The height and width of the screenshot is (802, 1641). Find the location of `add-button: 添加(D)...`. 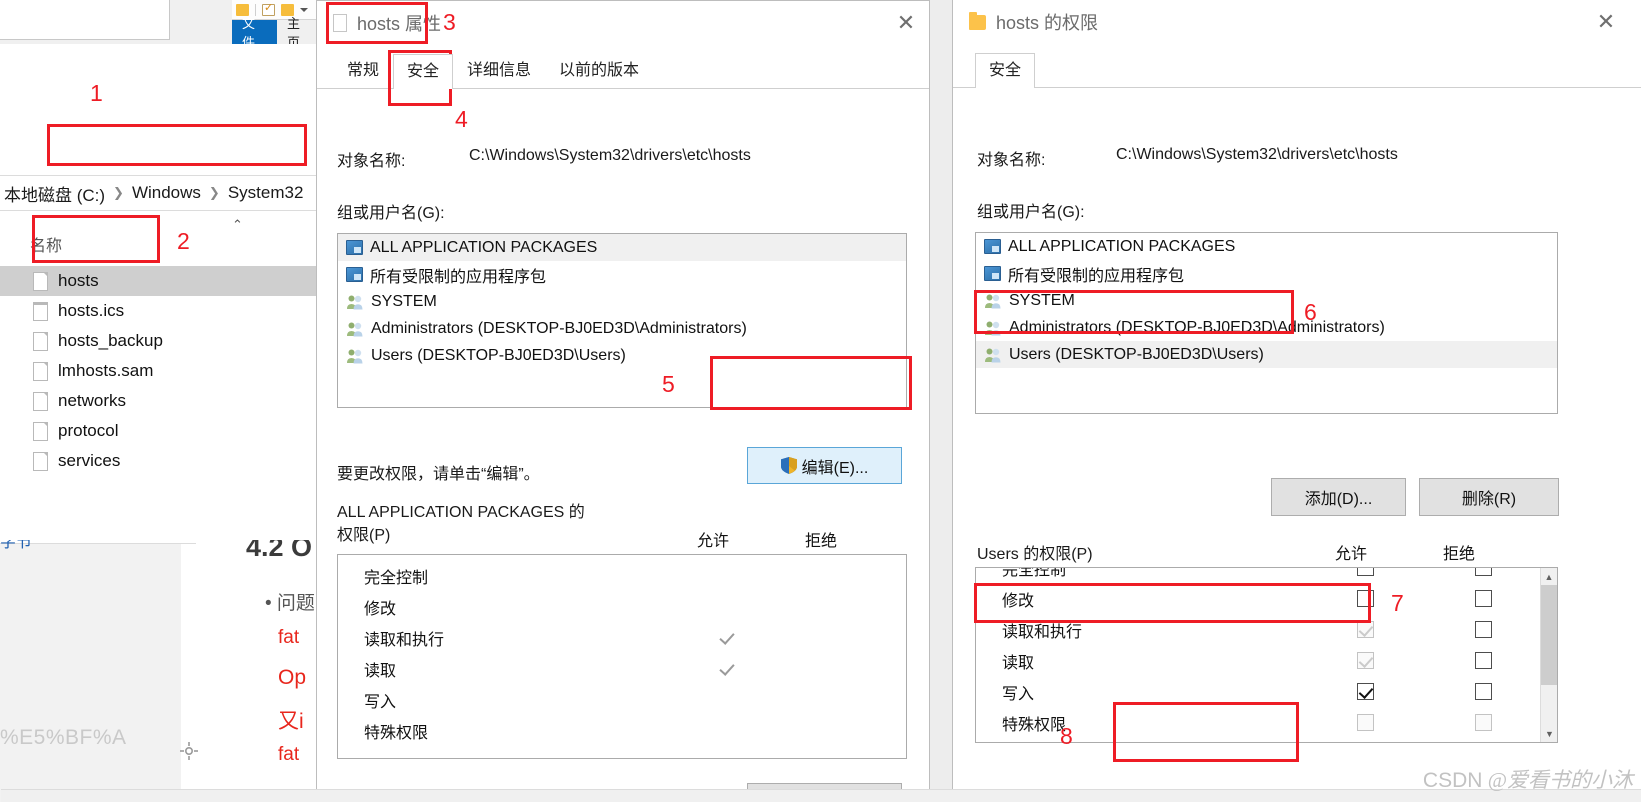

add-button: 添加(D)... is located at coordinates (1338, 497).